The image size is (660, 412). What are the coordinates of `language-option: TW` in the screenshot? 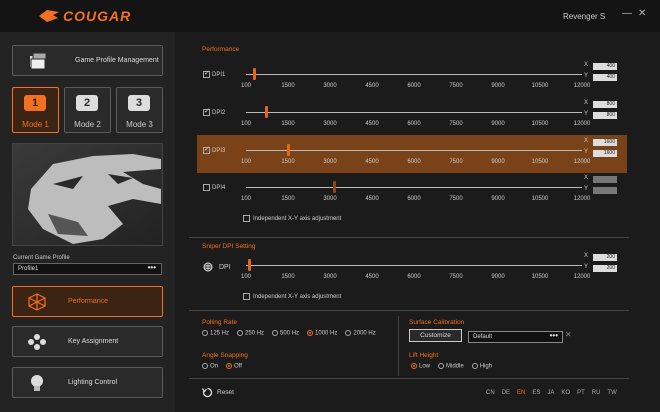 It's located at (611, 393).